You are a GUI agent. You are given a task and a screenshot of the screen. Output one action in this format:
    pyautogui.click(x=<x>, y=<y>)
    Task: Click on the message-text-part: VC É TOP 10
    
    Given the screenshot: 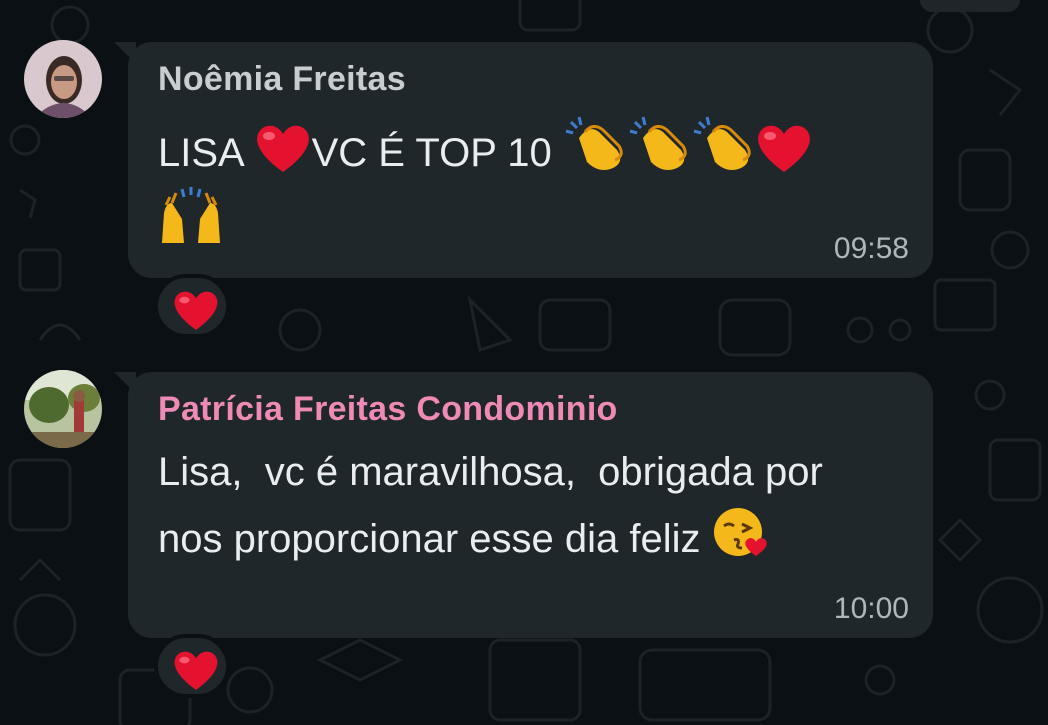 What is the action you would take?
    pyautogui.click(x=437, y=153)
    